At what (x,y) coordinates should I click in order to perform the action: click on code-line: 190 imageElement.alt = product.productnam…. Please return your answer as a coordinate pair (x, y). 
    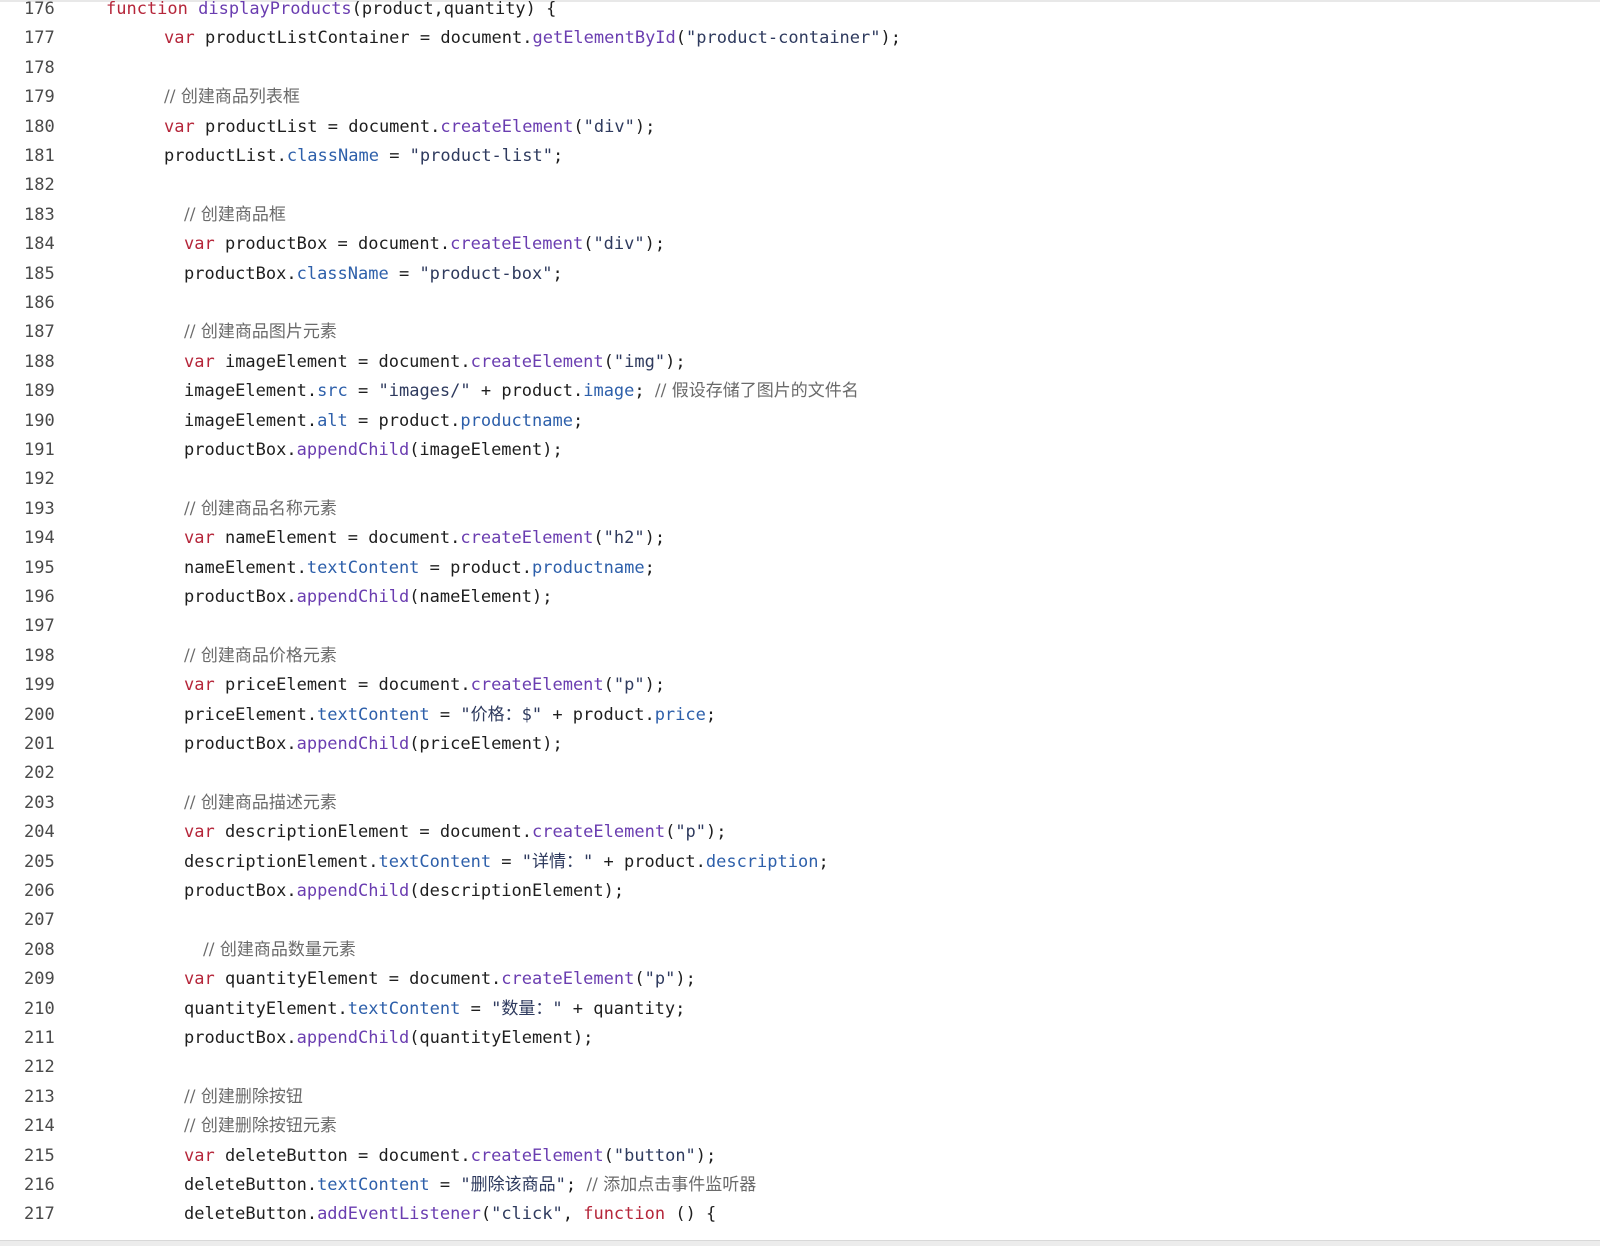
    Looking at the image, I should click on (800, 421).